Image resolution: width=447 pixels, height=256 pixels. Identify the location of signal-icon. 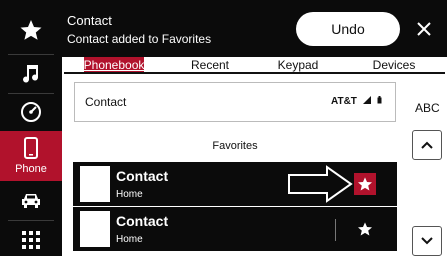
(367, 100).